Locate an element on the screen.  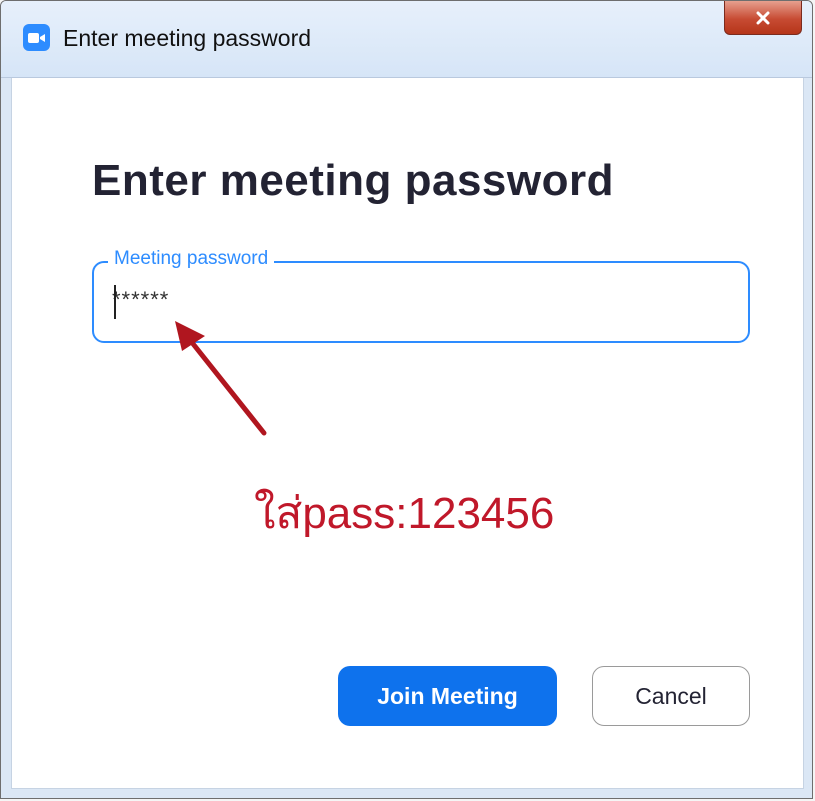
join-meeting-button: Join Meeting is located at coordinates (447, 696).